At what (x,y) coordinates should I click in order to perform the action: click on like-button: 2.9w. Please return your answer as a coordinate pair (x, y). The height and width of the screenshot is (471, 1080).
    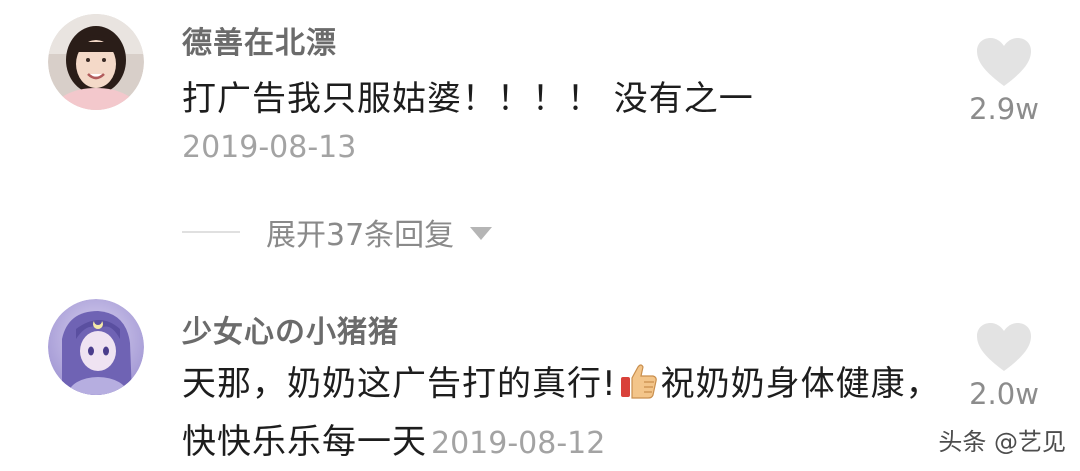
    Looking at the image, I should click on (1004, 81).